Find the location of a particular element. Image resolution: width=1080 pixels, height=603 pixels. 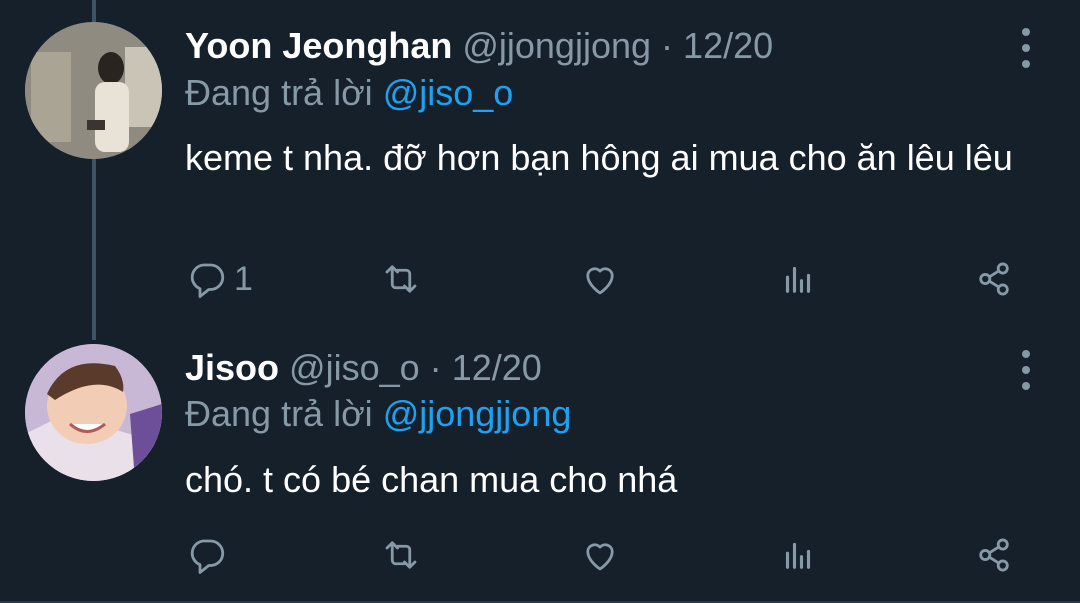

reply-button: 1 is located at coordinates (219, 279).